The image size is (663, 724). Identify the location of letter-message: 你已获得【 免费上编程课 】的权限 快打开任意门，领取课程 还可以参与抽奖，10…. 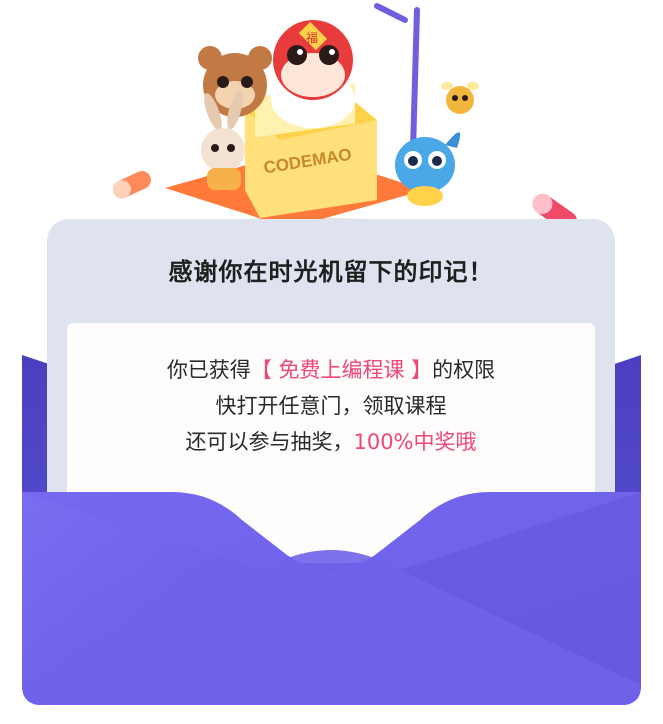
(331, 406).